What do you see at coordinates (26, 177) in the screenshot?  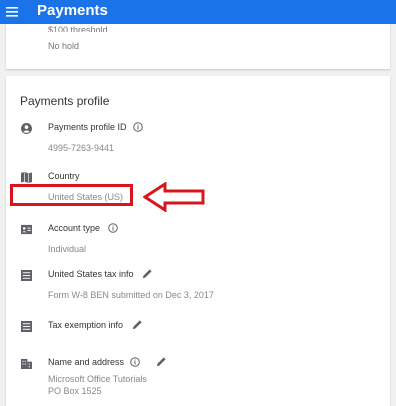 I see `map-icon` at bounding box center [26, 177].